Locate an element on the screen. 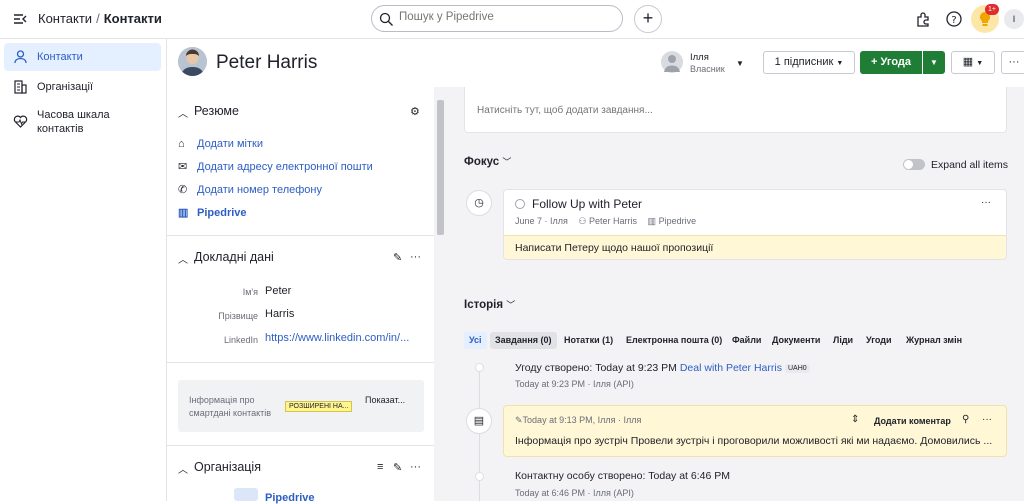 The width and height of the screenshot is (1024, 504). details-title: Докладні дані is located at coordinates (234, 257).